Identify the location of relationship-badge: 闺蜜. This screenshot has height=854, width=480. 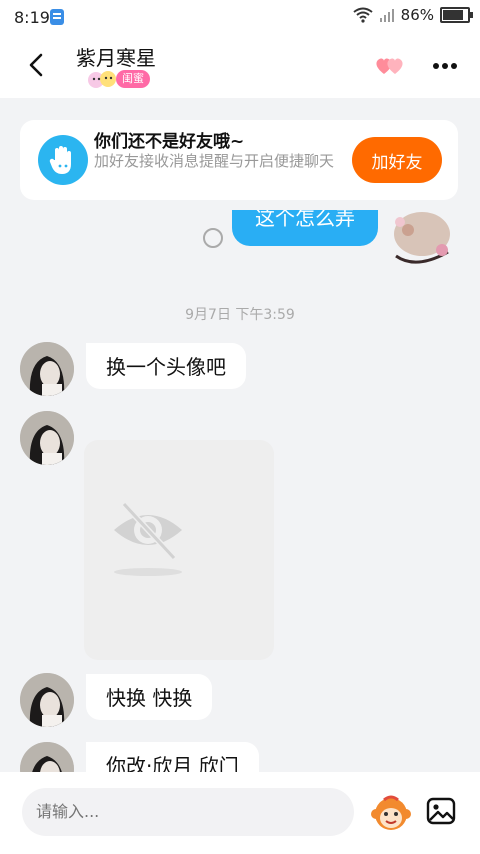
(120, 79).